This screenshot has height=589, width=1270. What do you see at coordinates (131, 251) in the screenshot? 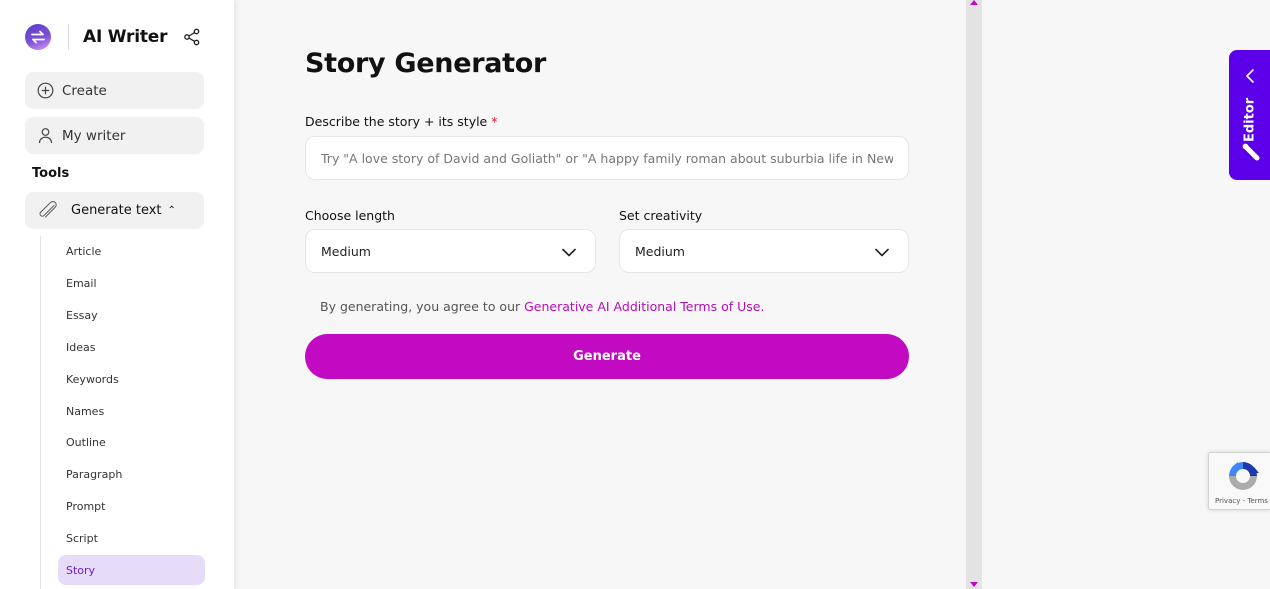
I see `submenu-item-article: Article` at bounding box center [131, 251].